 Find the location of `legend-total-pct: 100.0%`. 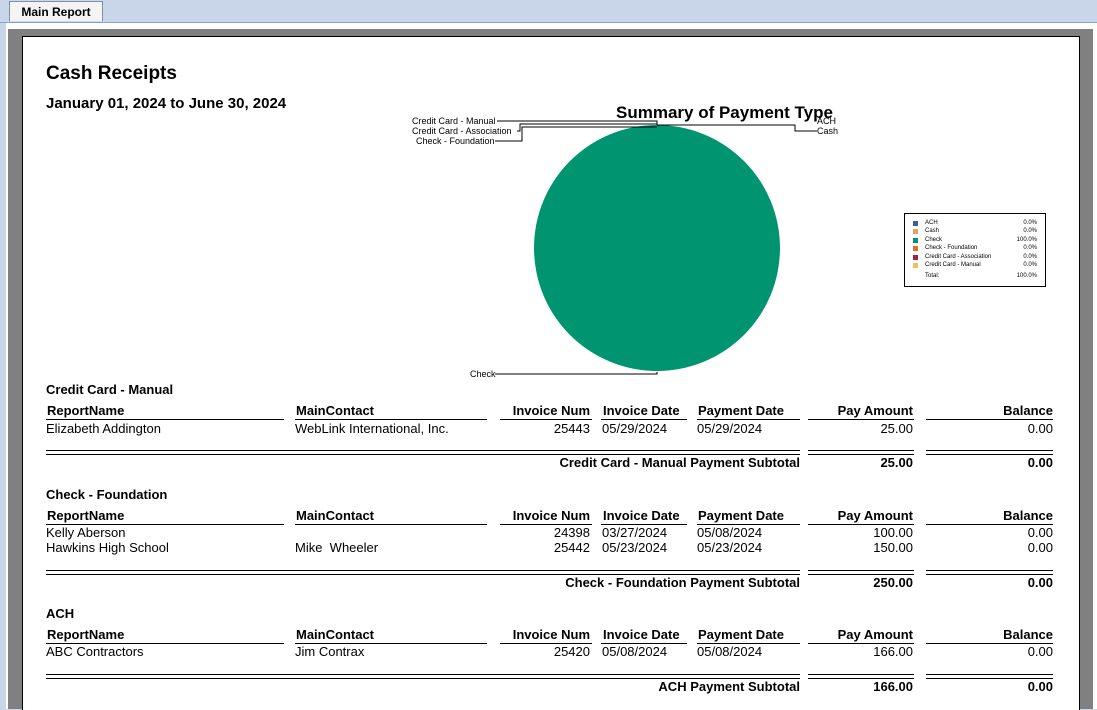

legend-total-pct: 100.0% is located at coordinates (1026, 276).